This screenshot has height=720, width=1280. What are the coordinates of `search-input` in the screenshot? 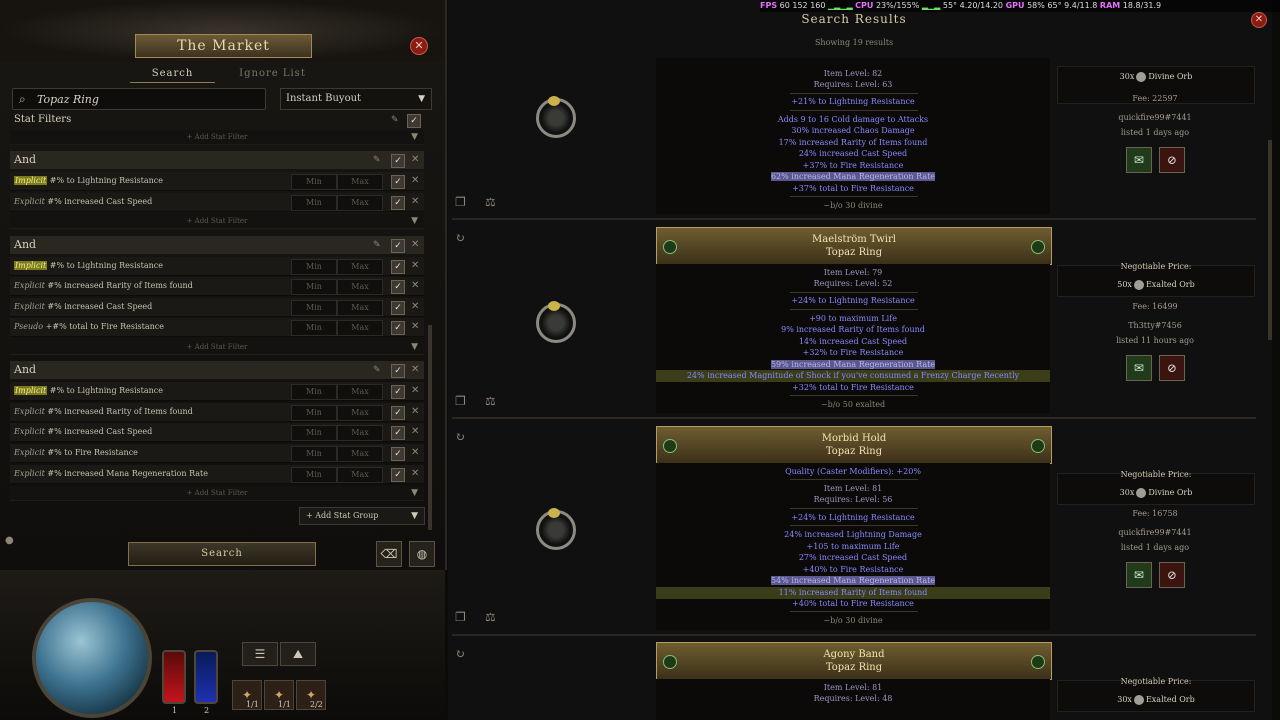 It's located at (147, 99).